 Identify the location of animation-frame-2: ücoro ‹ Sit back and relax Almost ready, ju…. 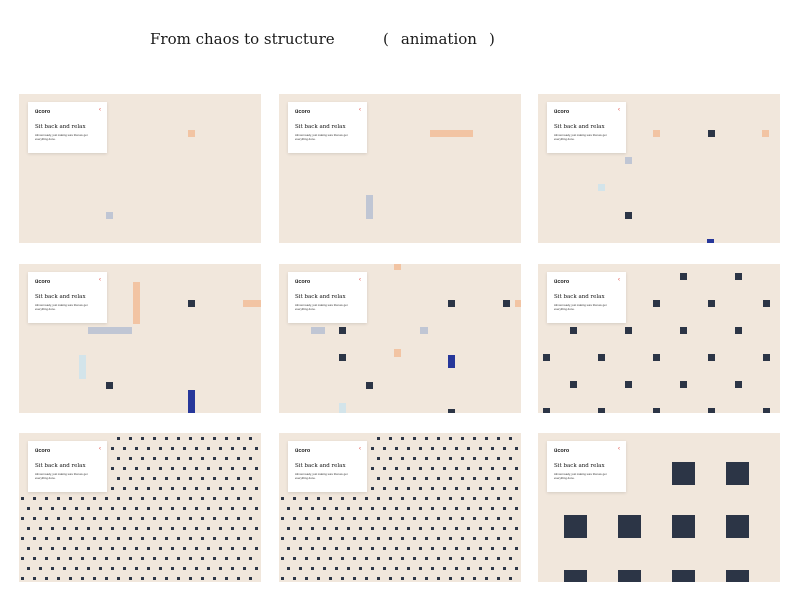
(400, 168).